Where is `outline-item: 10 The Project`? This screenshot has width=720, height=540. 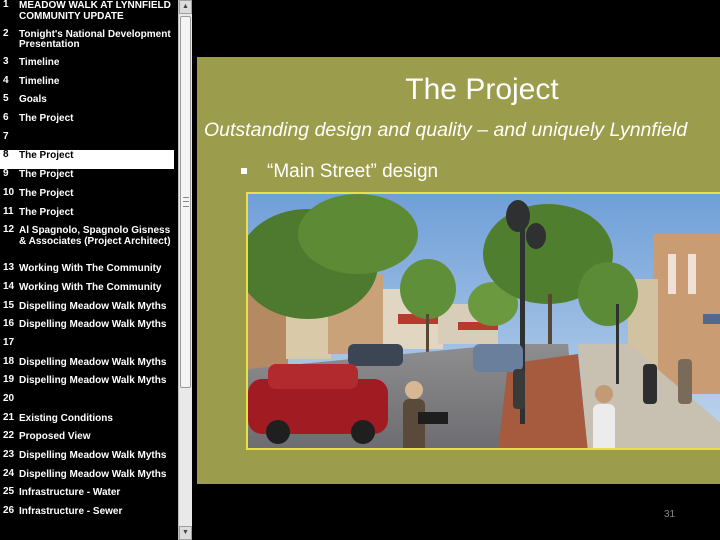 outline-item: 10 The Project is located at coordinates (89, 196).